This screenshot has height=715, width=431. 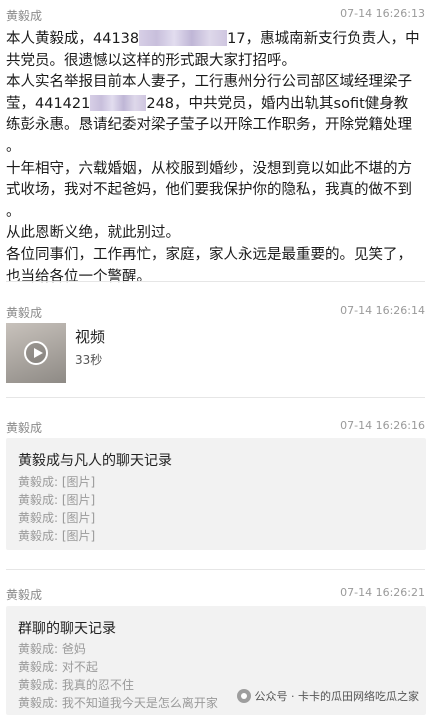 What do you see at coordinates (58, 667) in the screenshot?
I see `chat-record-line: 黄毅成: 对不起` at bounding box center [58, 667].